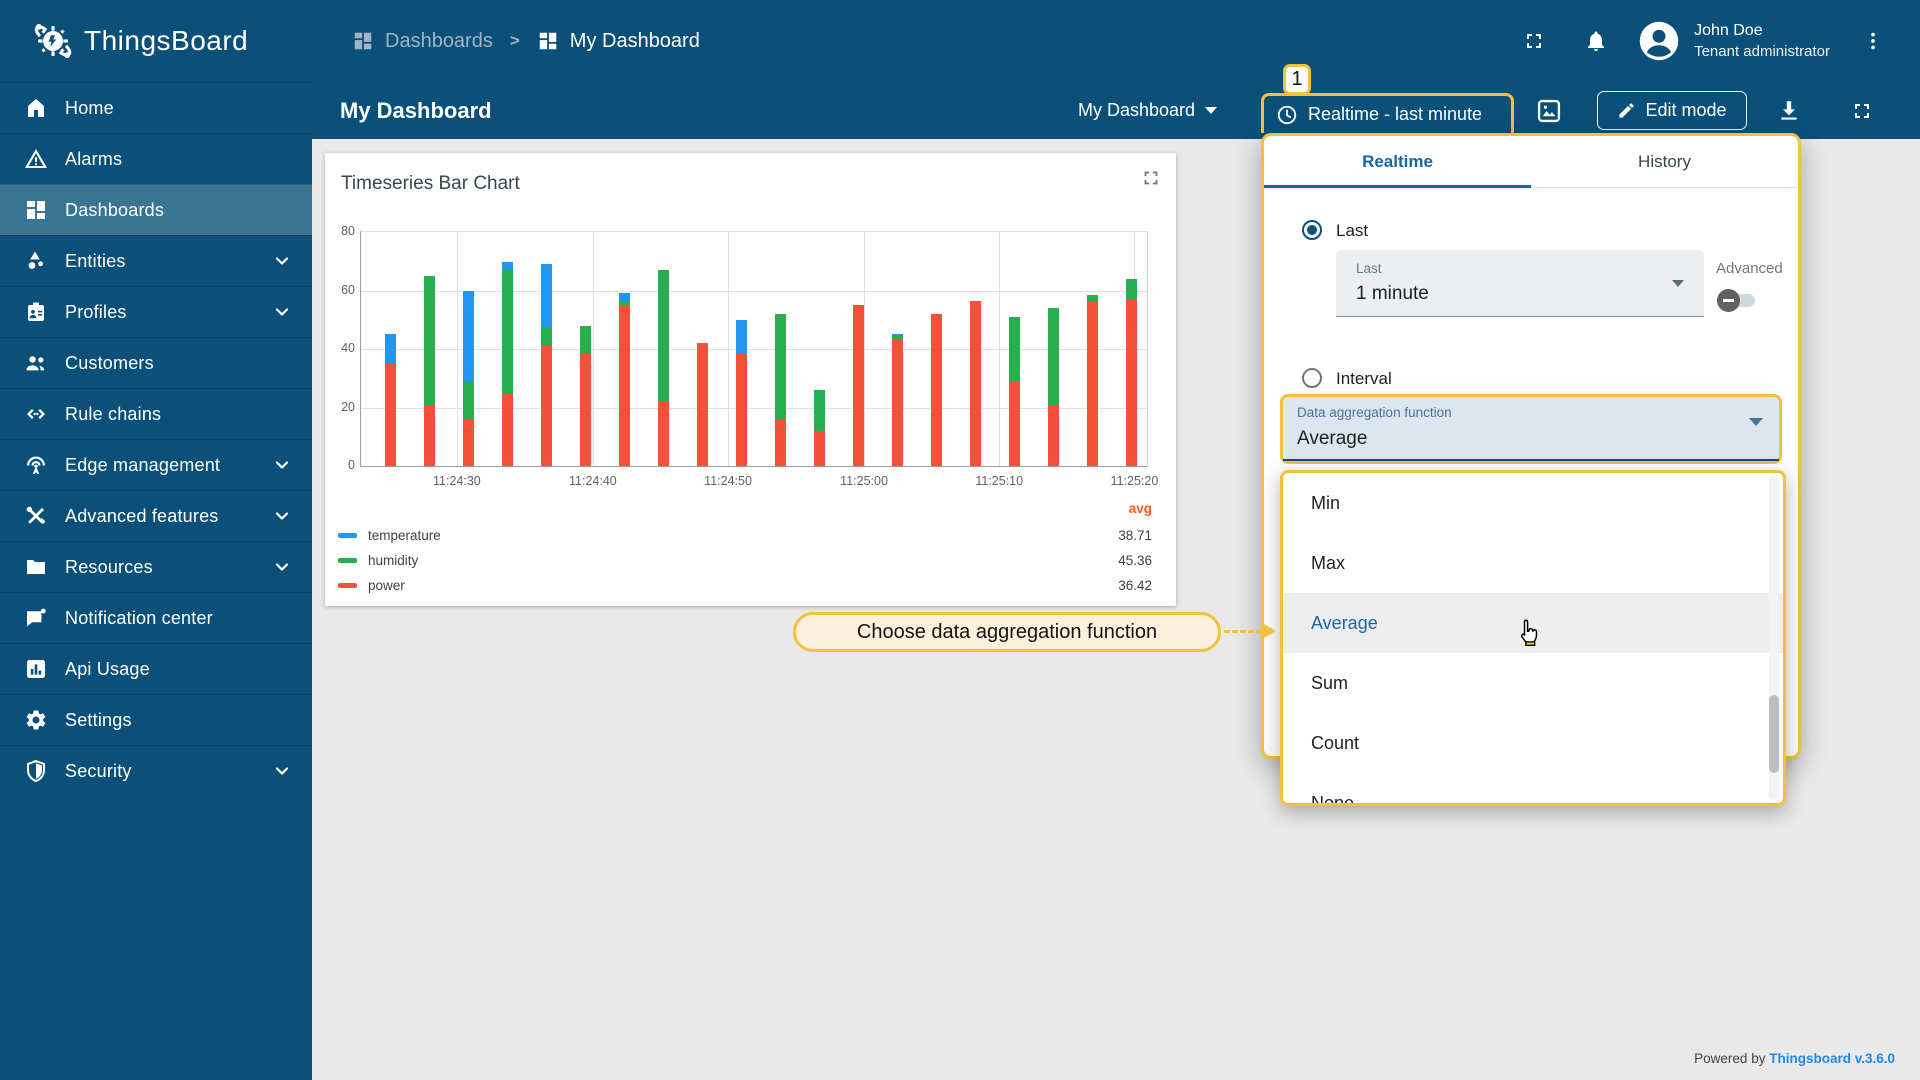 Image resolution: width=1920 pixels, height=1080 pixels. What do you see at coordinates (1873, 41) in the screenshot?
I see `kebab-menu-icon` at bounding box center [1873, 41].